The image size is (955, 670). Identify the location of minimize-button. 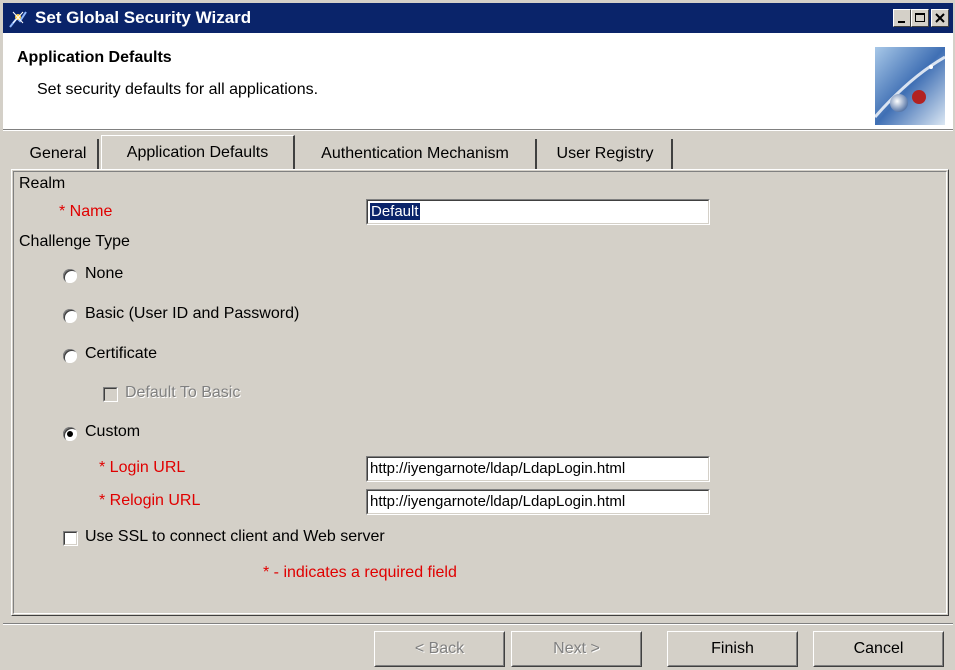
(902, 18).